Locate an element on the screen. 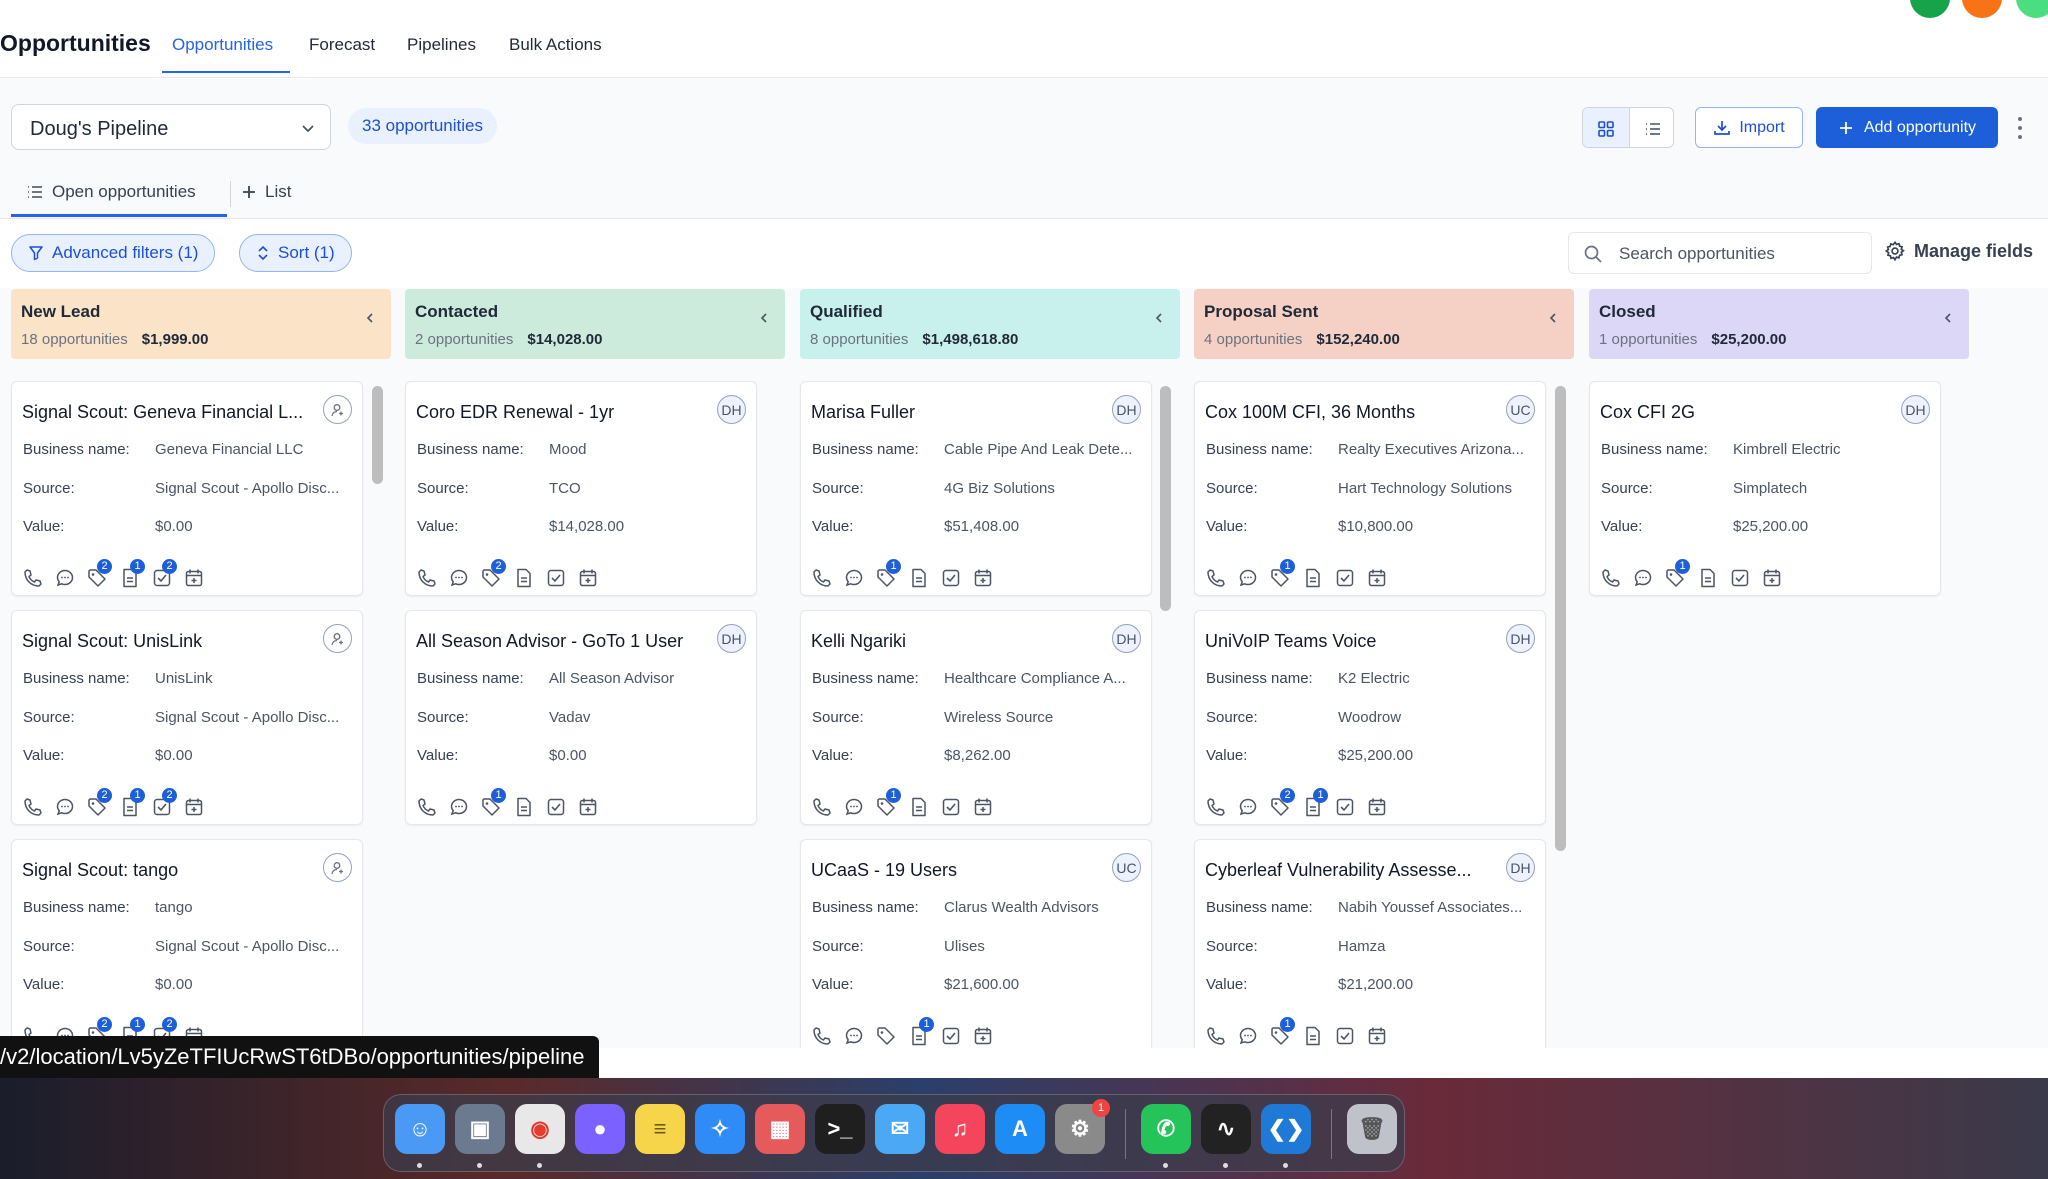 The height and width of the screenshot is (1179, 2048). tab-opportunities: Opportunities is located at coordinates (222, 45).